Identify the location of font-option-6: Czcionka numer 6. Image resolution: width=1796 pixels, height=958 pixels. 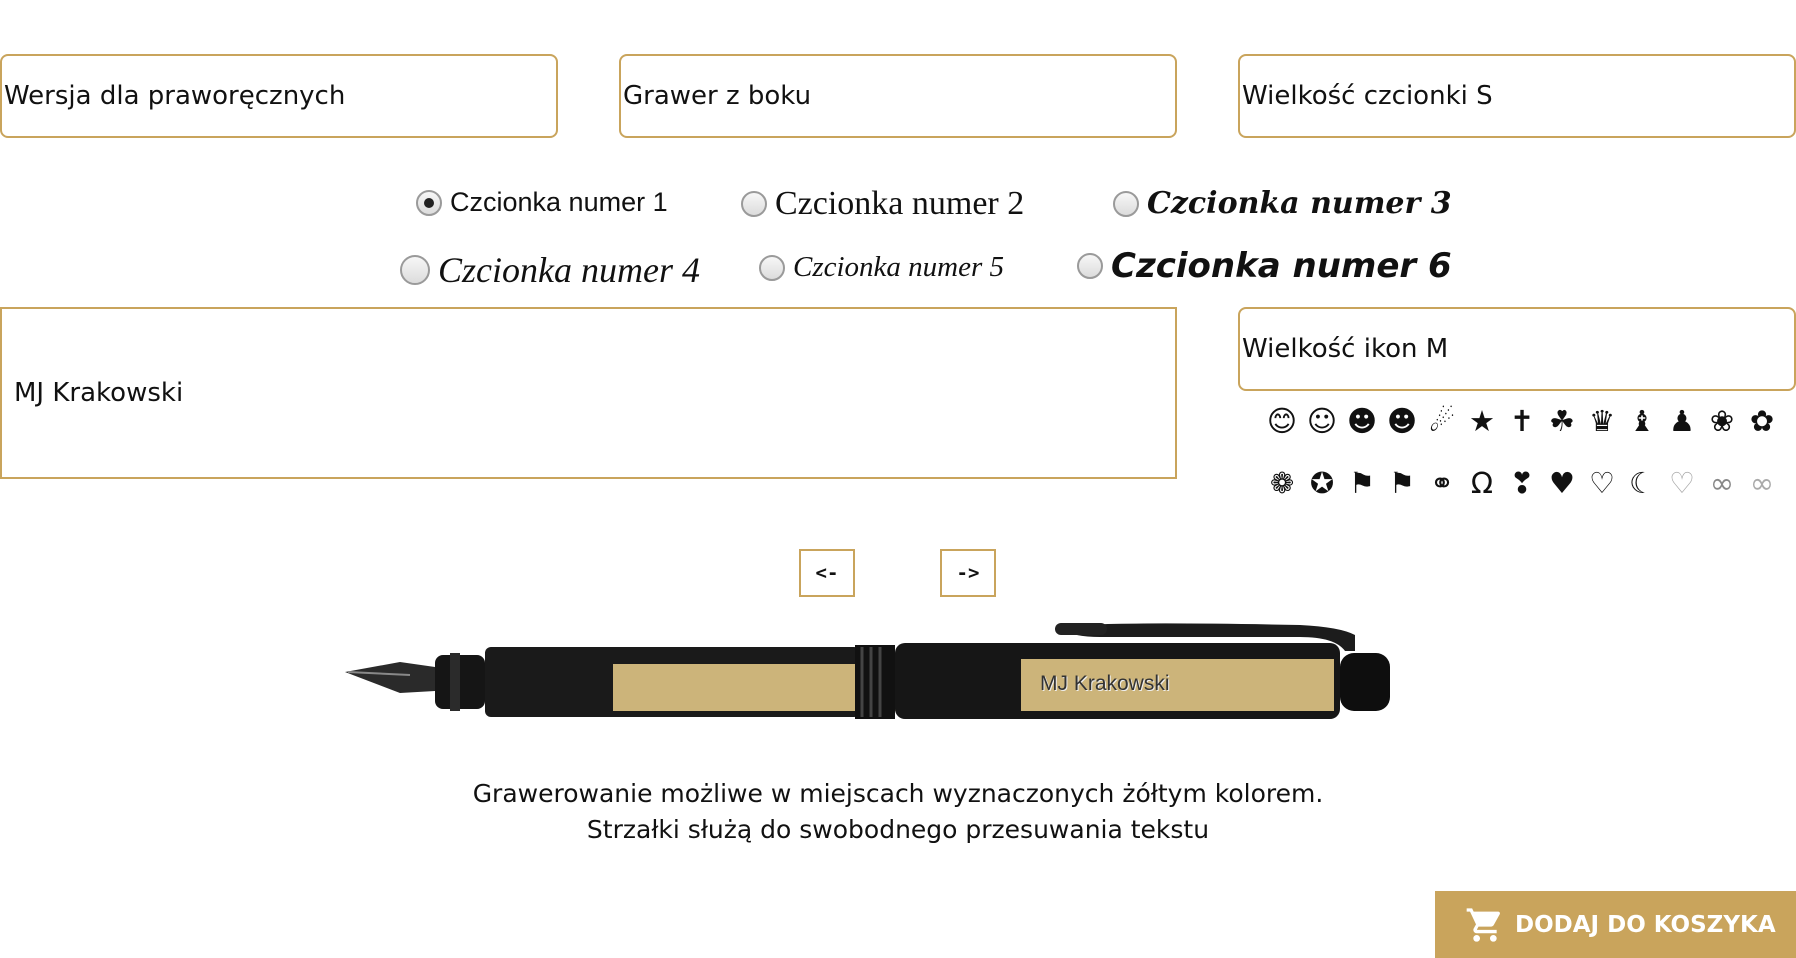
(1264, 266).